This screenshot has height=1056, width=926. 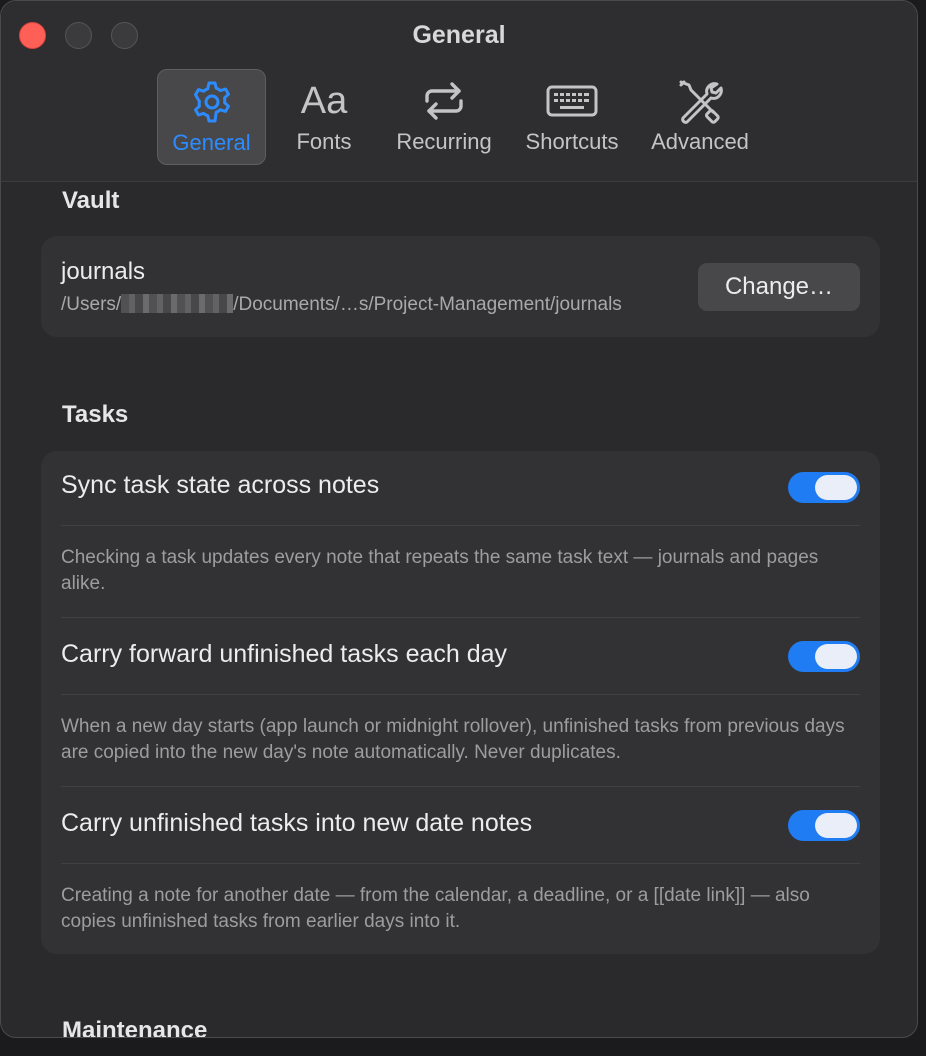 What do you see at coordinates (177, 303) in the screenshot?
I see `redacted-username` at bounding box center [177, 303].